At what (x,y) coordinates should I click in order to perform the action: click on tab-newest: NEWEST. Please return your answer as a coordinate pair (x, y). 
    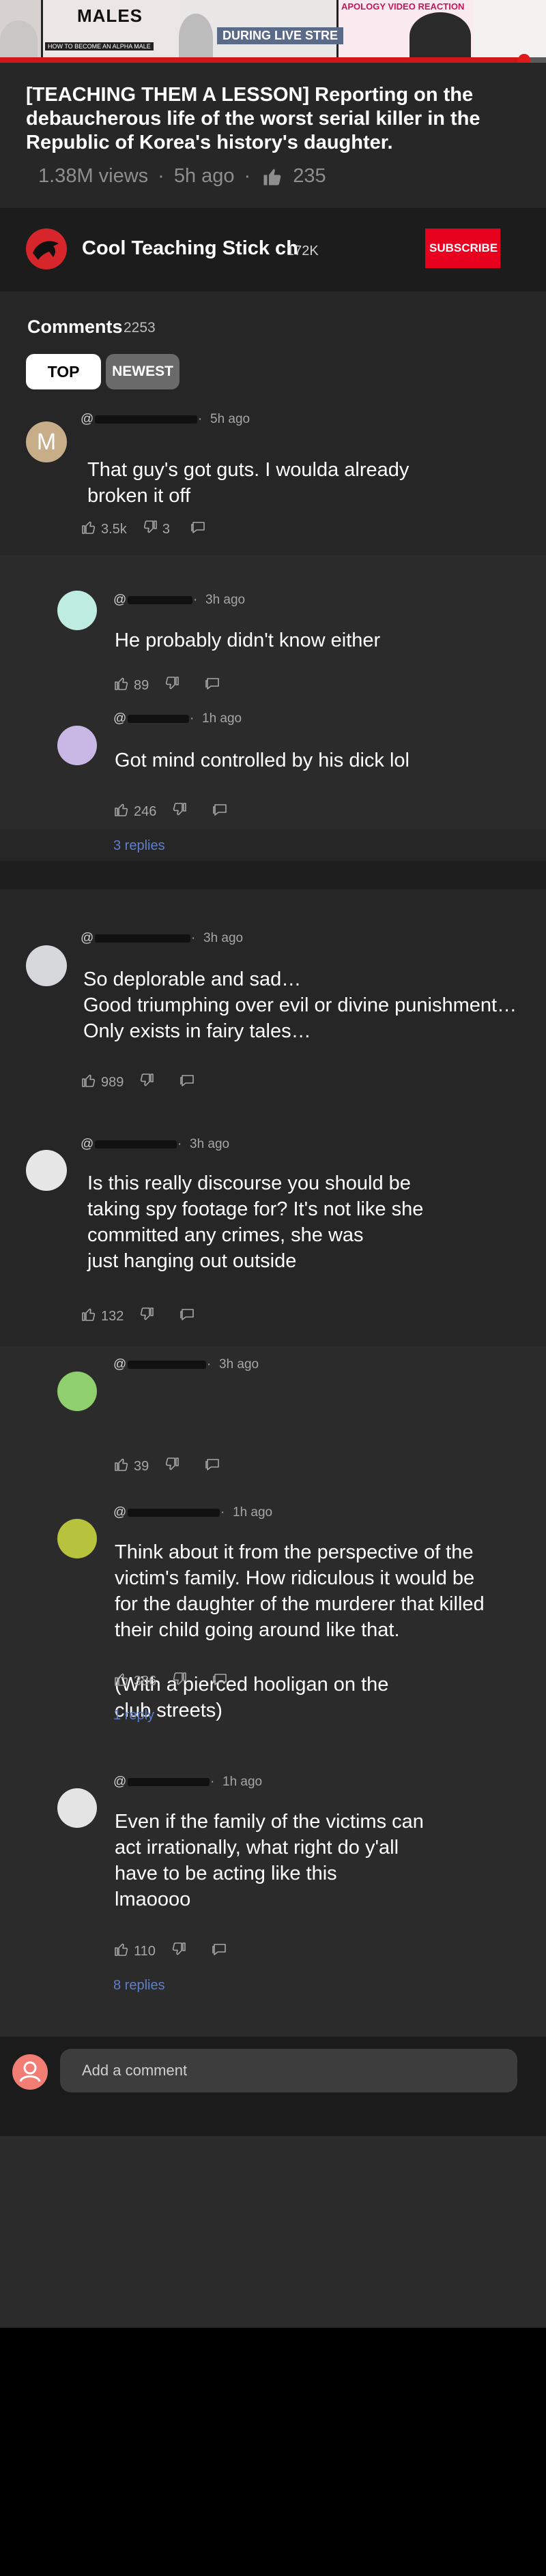
    Looking at the image, I should click on (142, 371).